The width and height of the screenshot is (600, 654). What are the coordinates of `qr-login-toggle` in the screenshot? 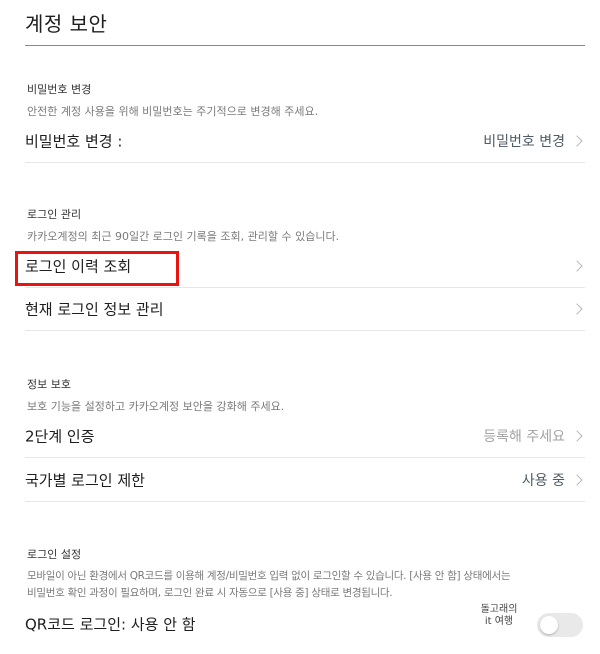 It's located at (560, 625).